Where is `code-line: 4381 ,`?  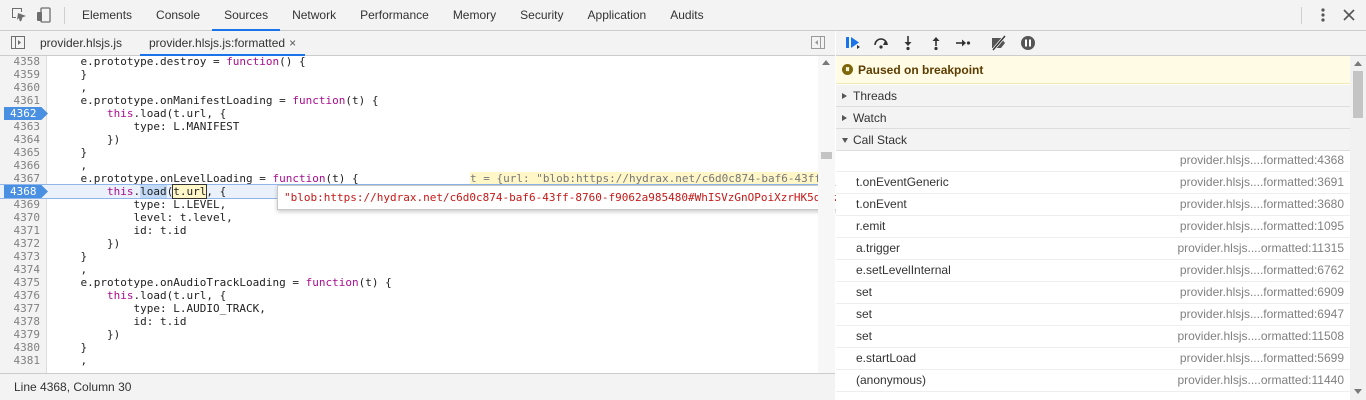 code-line: 4381 , is located at coordinates (409, 360).